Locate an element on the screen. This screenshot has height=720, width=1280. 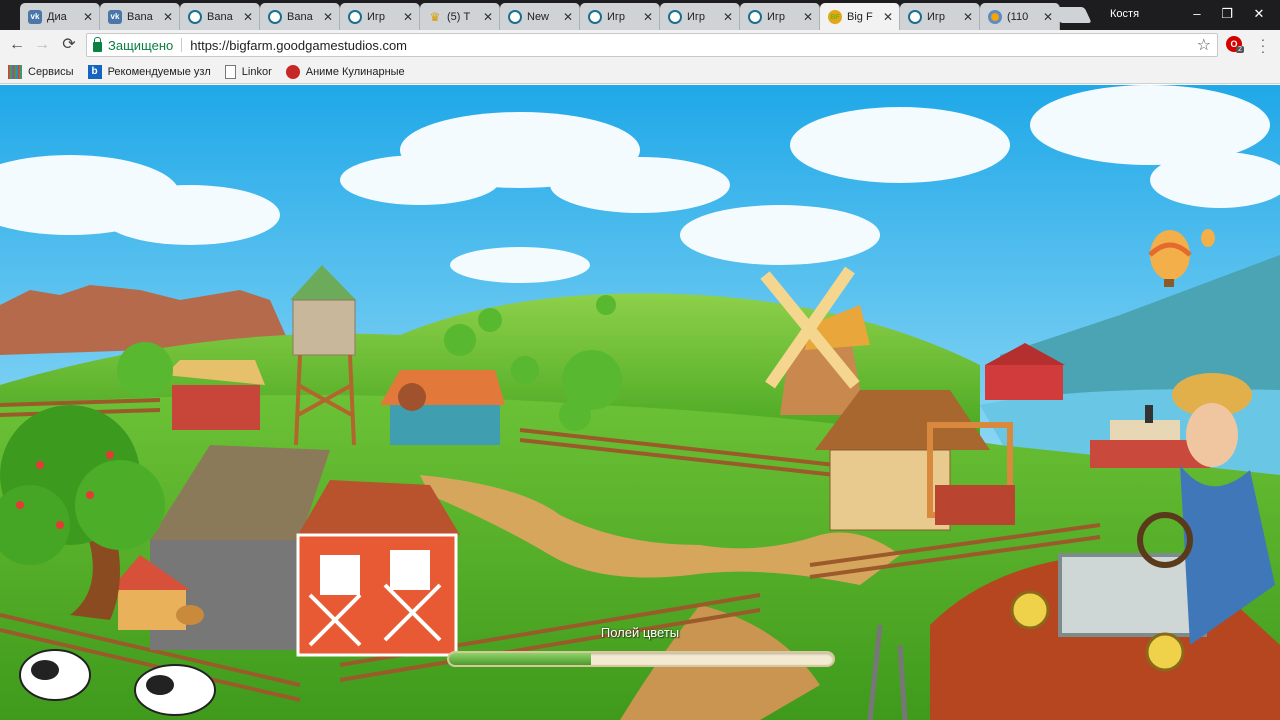
ring-icon is located at coordinates (995, 16).